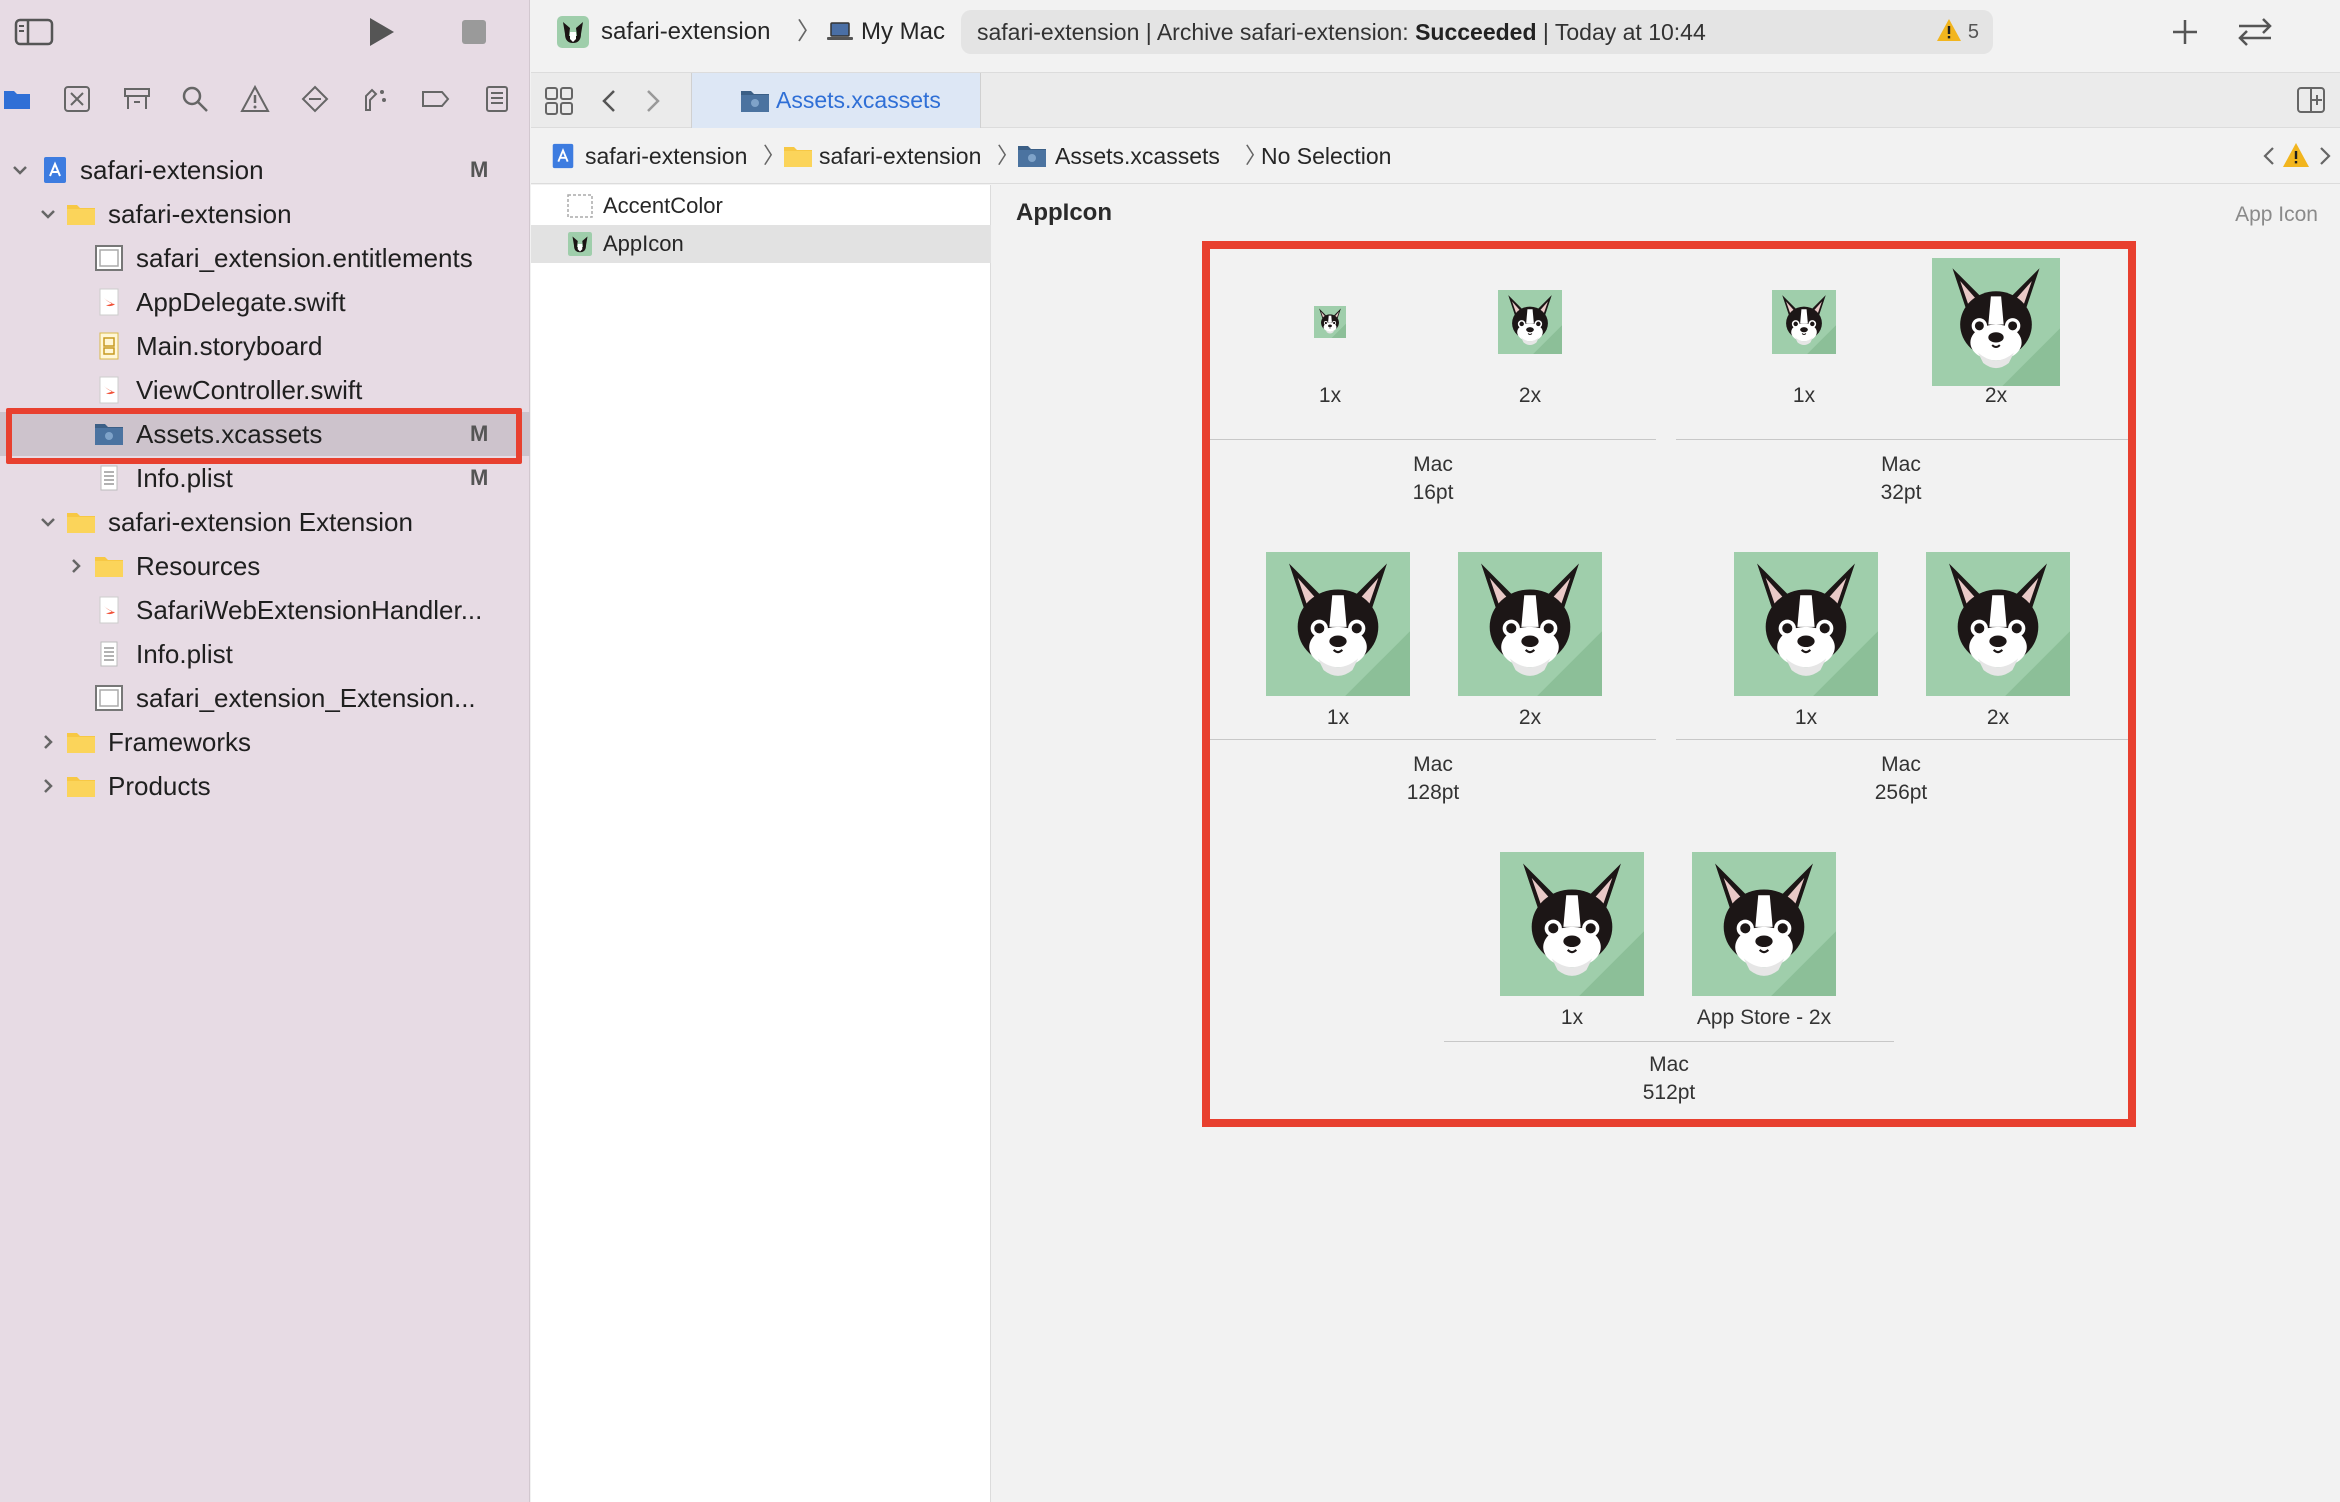  I want to click on test-navigator-icon, so click(315, 99).